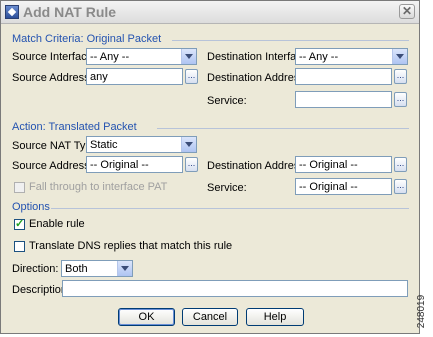 This screenshot has width=433, height=337. Describe the element at coordinates (87, 39) in the screenshot. I see `match-criteria-section-title: Match Criteria: Original Packet` at that location.